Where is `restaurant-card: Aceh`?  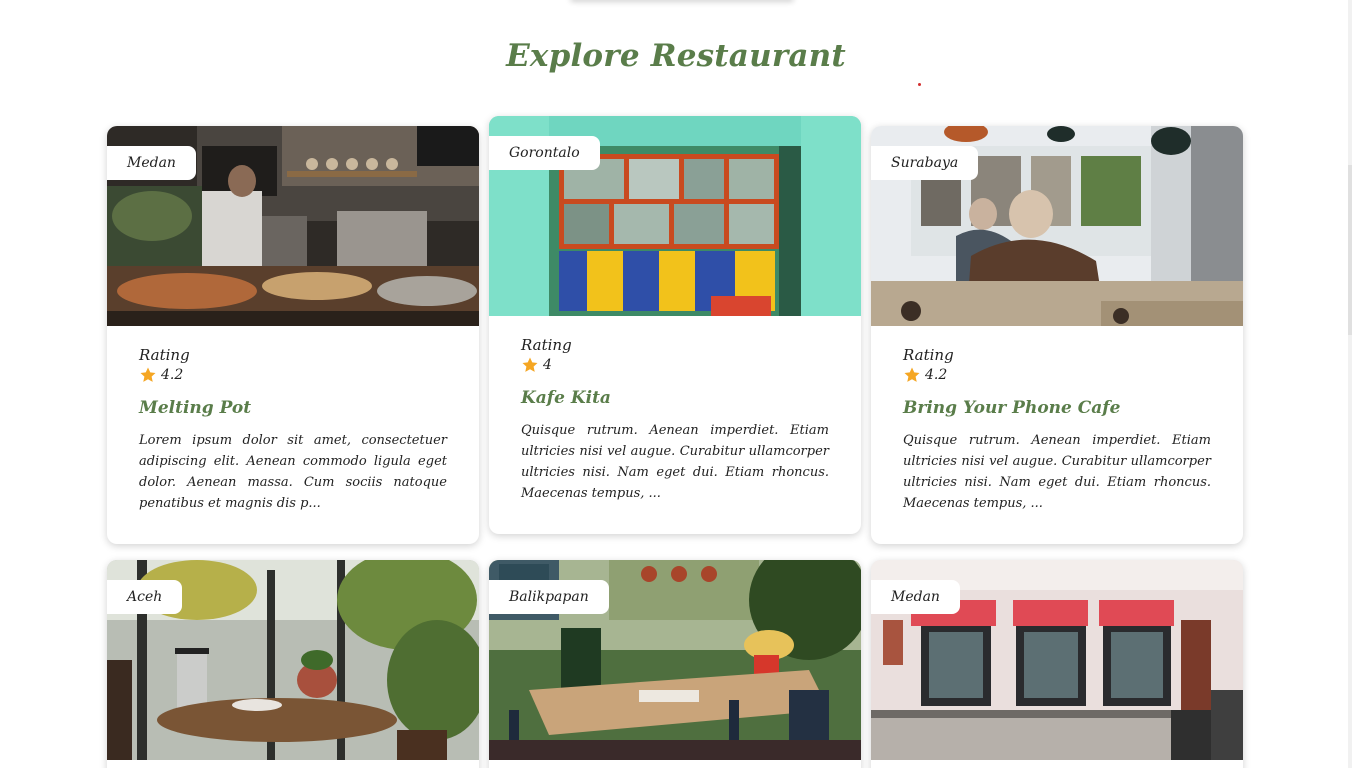
restaurant-card: Aceh is located at coordinates (293, 664).